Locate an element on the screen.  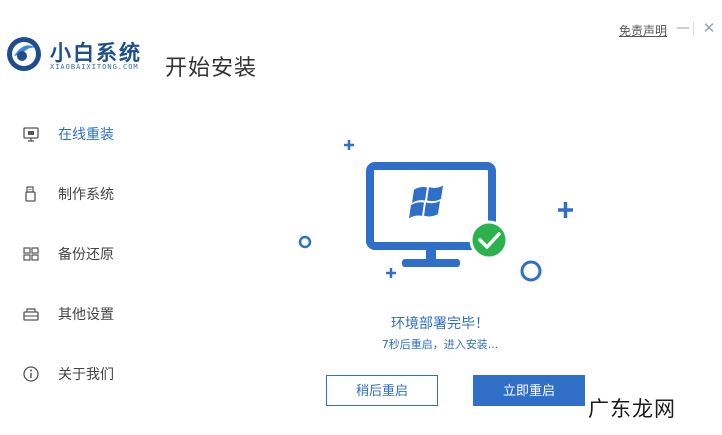
success-check-icon is located at coordinates (489, 240).